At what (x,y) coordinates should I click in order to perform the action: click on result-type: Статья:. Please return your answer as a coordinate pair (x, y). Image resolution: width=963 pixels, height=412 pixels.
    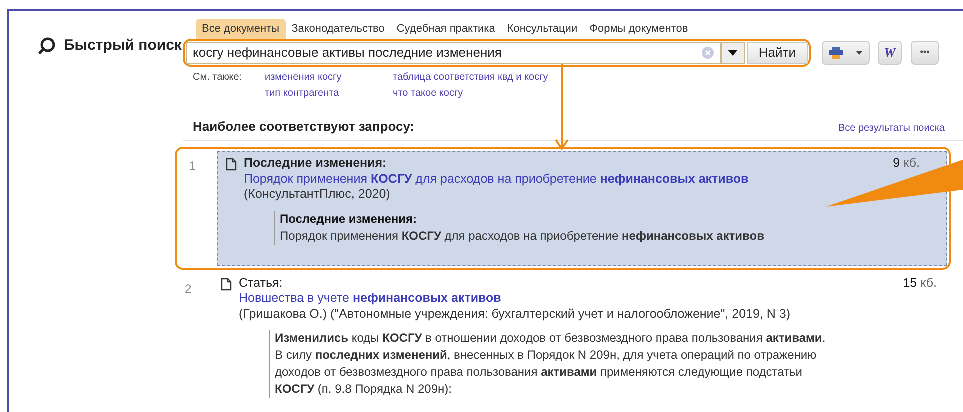
    Looking at the image, I should click on (261, 283).